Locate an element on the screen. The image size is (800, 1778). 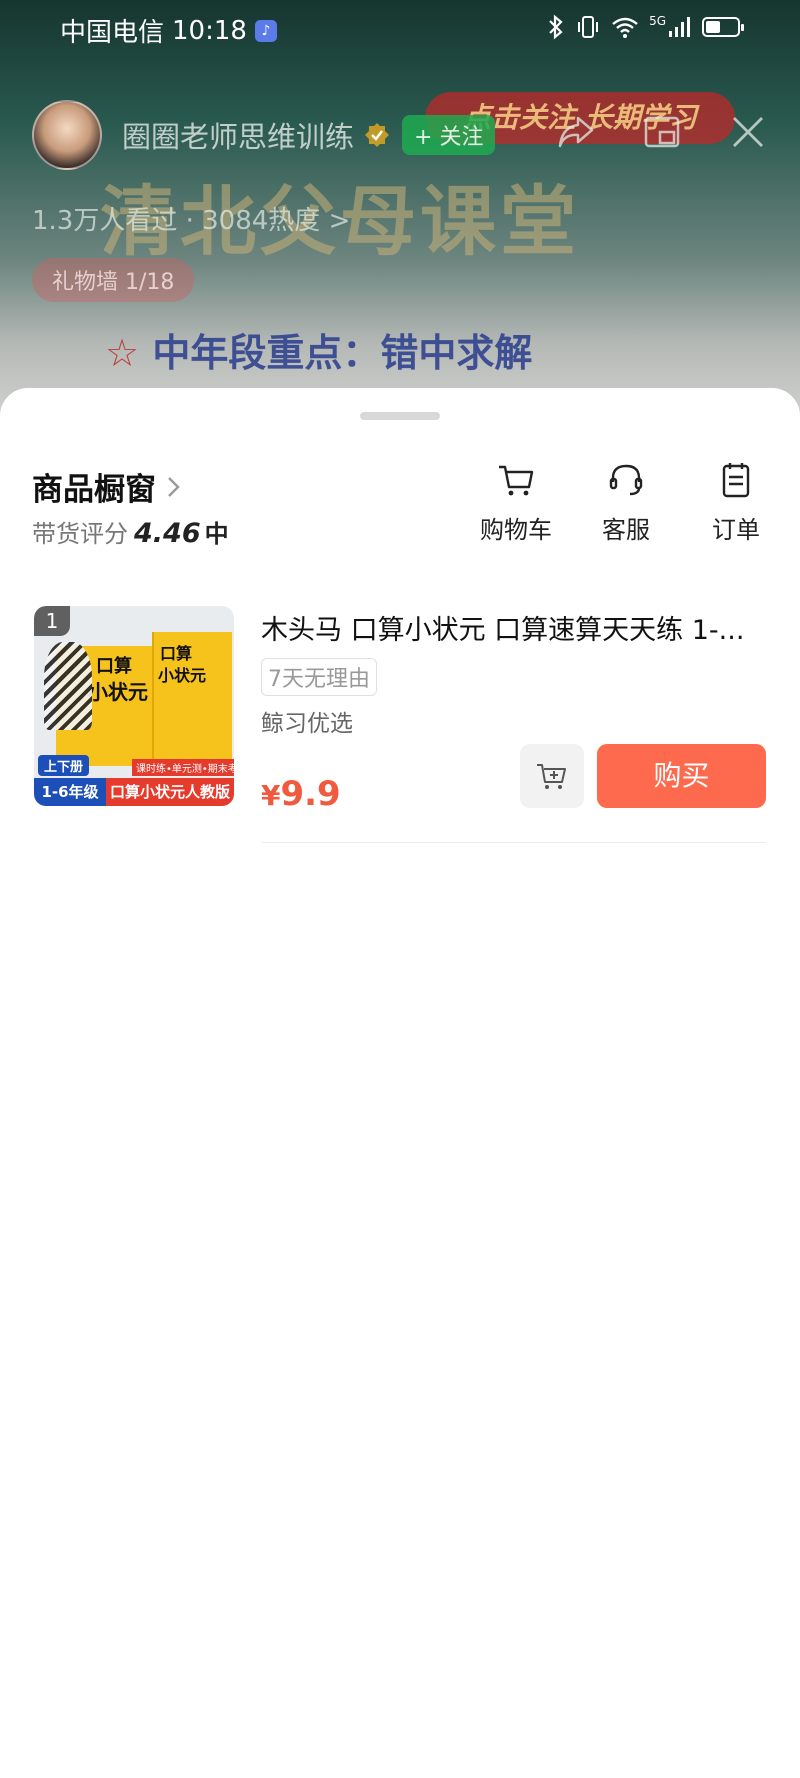
view-count: 1.3万人看过 · 3084热度 > is located at coordinates (191, 218).